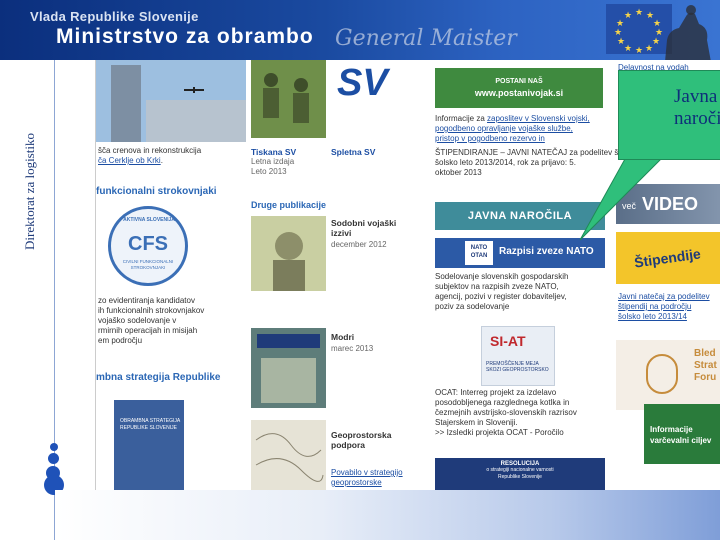  Describe the element at coordinates (479, 253) in the screenshot. I see `nato-logo: NATO OTAN` at that location.